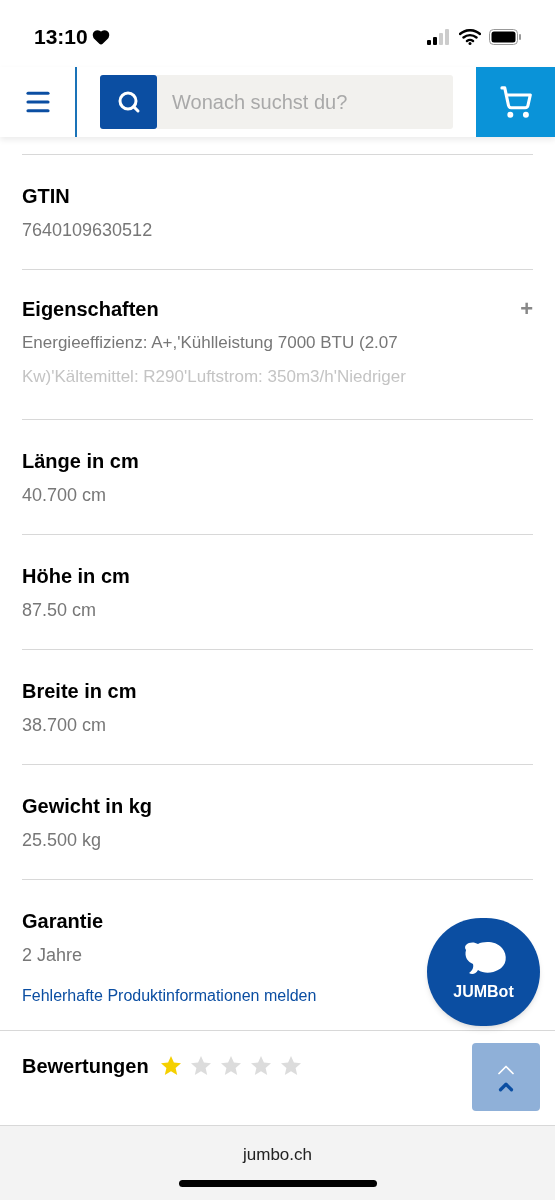 This screenshot has width=555, height=1200. I want to click on reviews-label: Bewertungen, so click(85, 1066).